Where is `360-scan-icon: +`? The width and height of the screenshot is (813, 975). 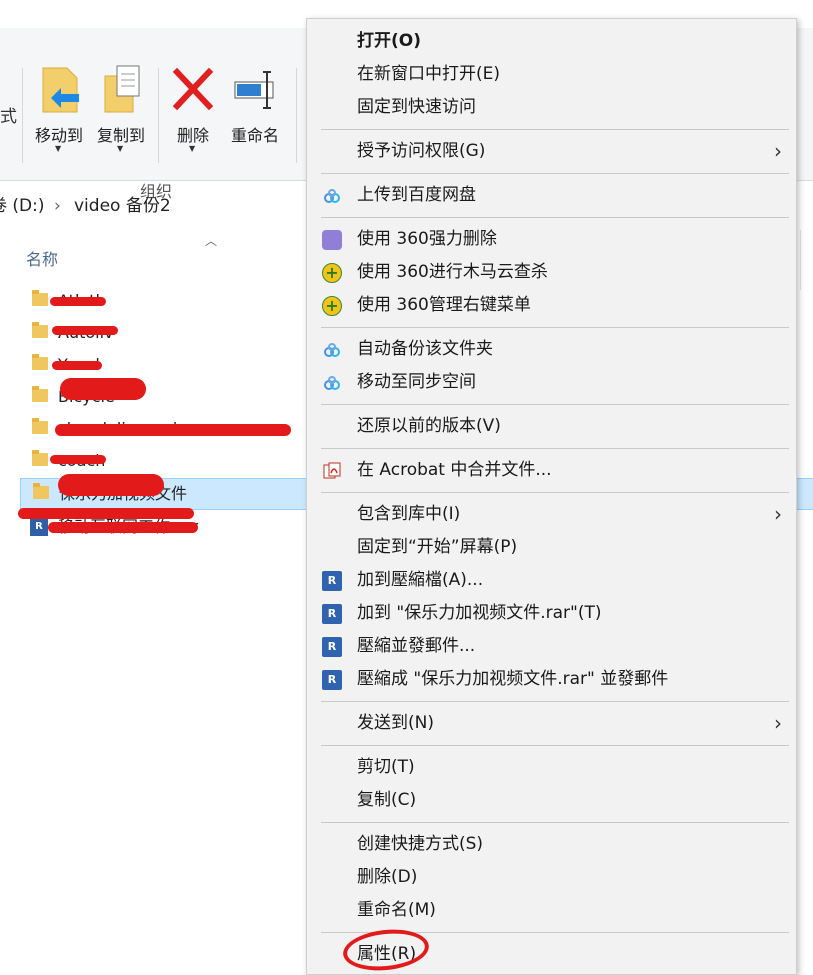
360-scan-icon: + is located at coordinates (332, 273).